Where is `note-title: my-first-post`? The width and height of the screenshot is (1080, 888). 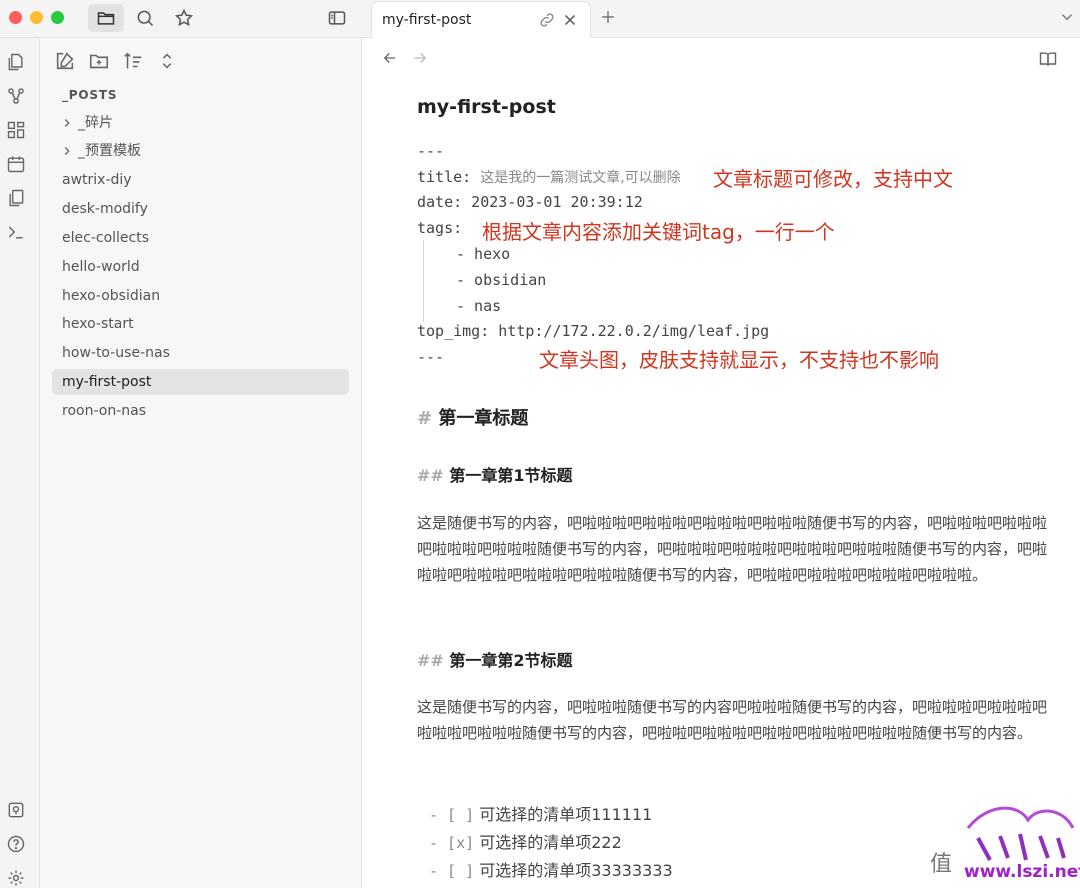 note-title: my-first-post is located at coordinates (486, 107).